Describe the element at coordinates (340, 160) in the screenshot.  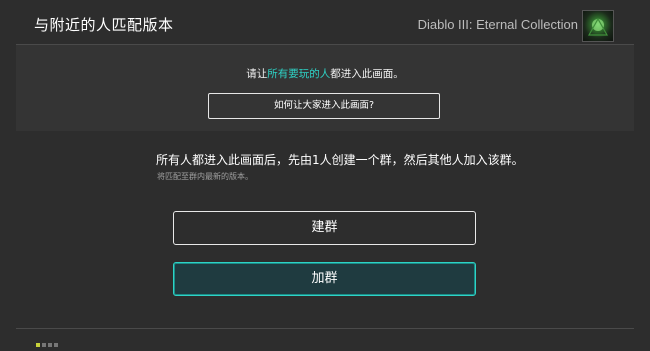
I see `group-description: 所有人都进入此画面后，先由1人创建一个群，然后其他人加入该群。` at that location.